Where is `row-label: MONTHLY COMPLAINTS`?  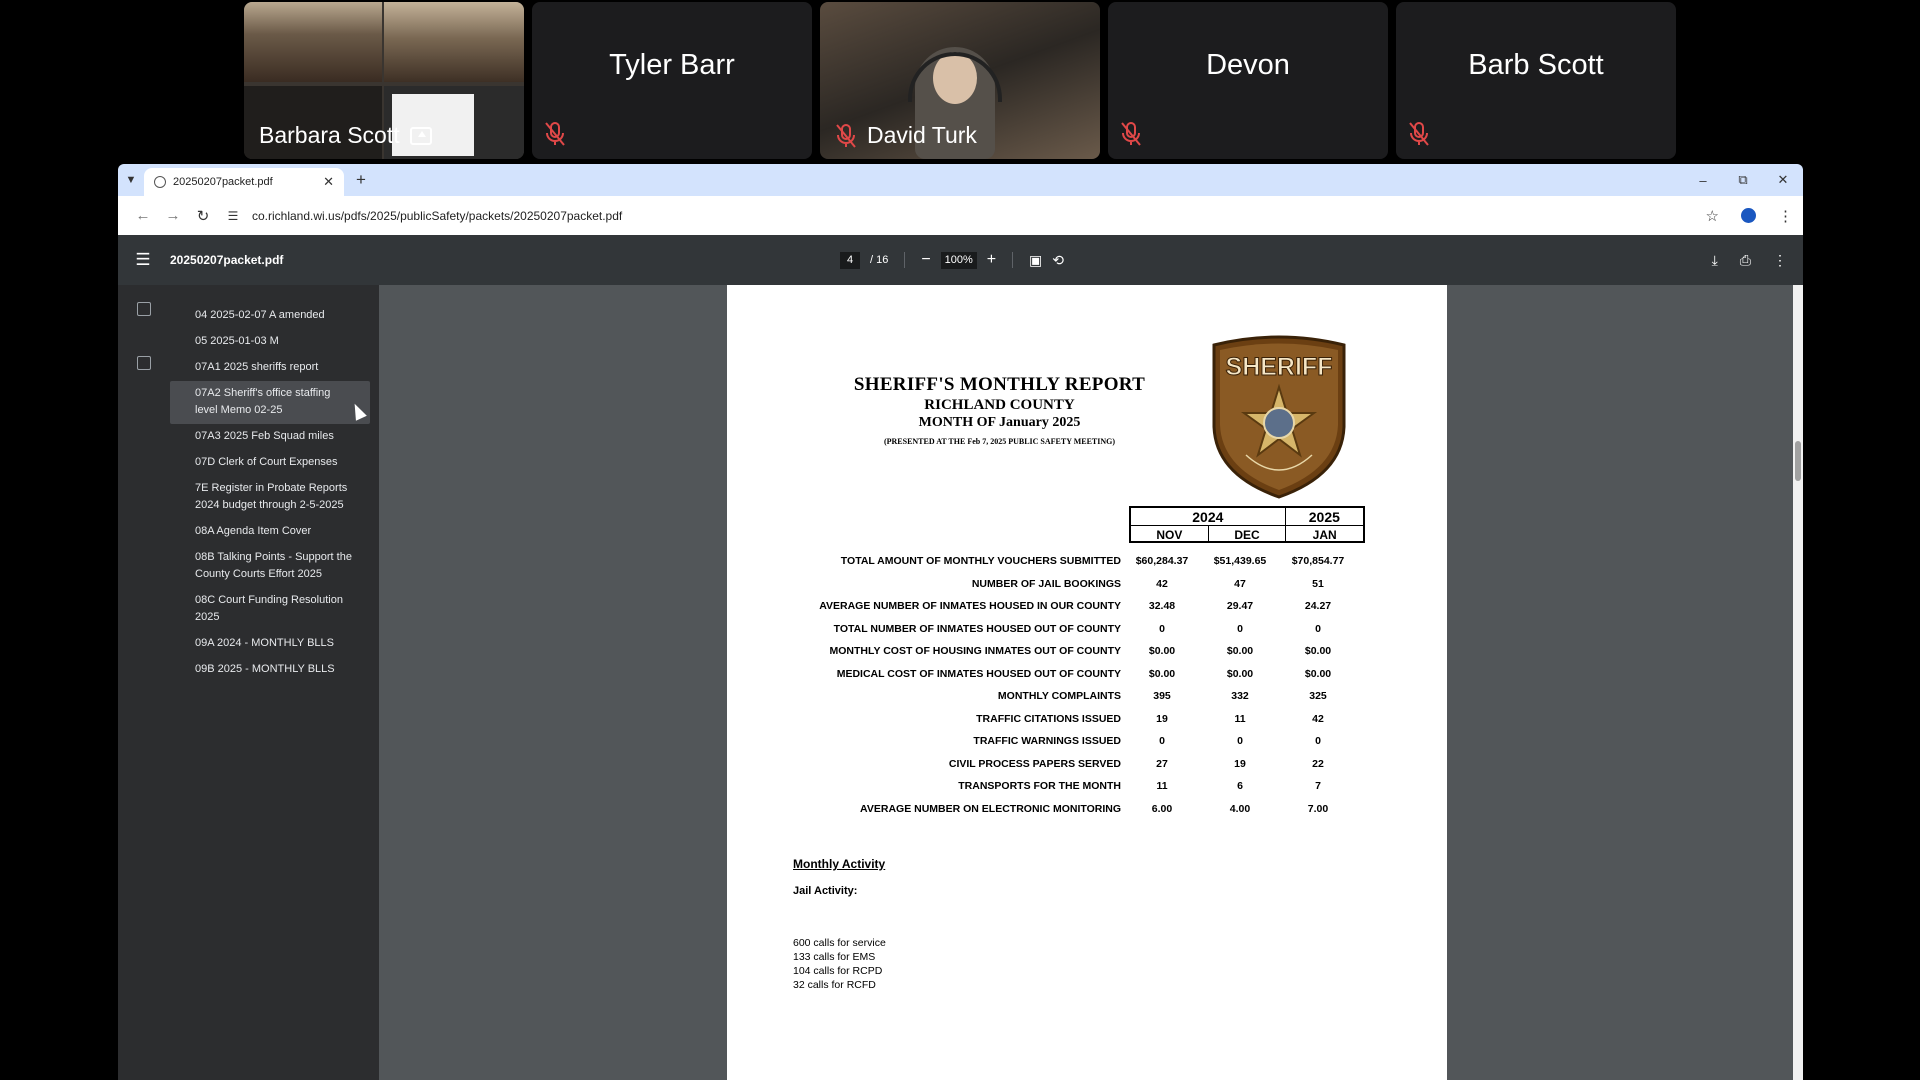
row-label: MONTHLY COMPLAINTS is located at coordinates (1059, 696).